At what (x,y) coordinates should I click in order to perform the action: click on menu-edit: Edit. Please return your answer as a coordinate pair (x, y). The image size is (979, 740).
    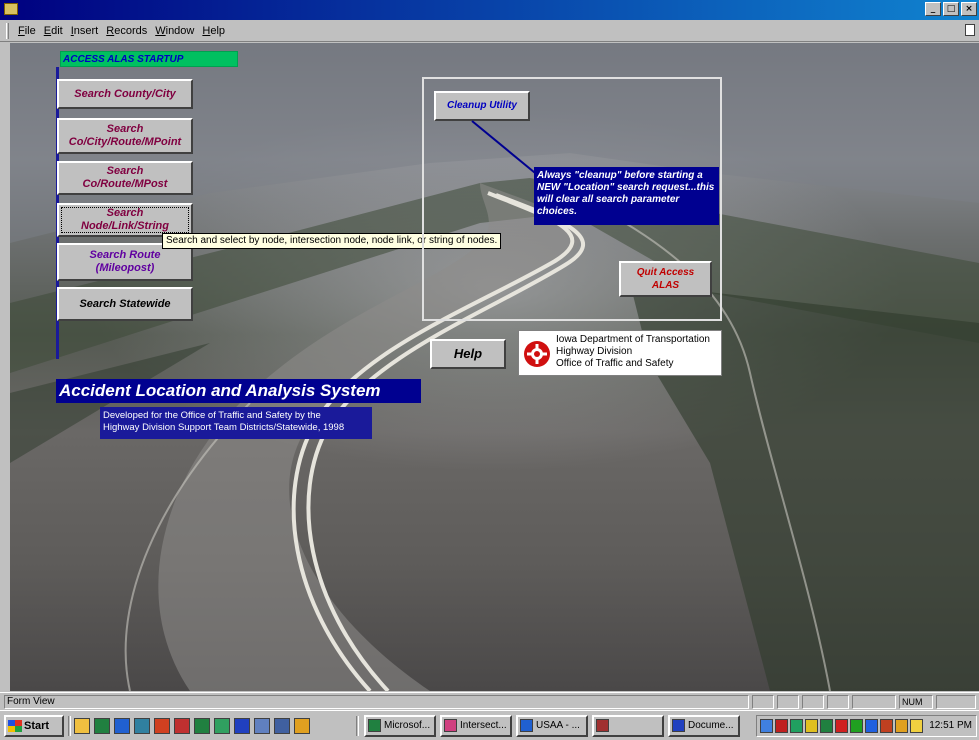
    Looking at the image, I should click on (53, 31).